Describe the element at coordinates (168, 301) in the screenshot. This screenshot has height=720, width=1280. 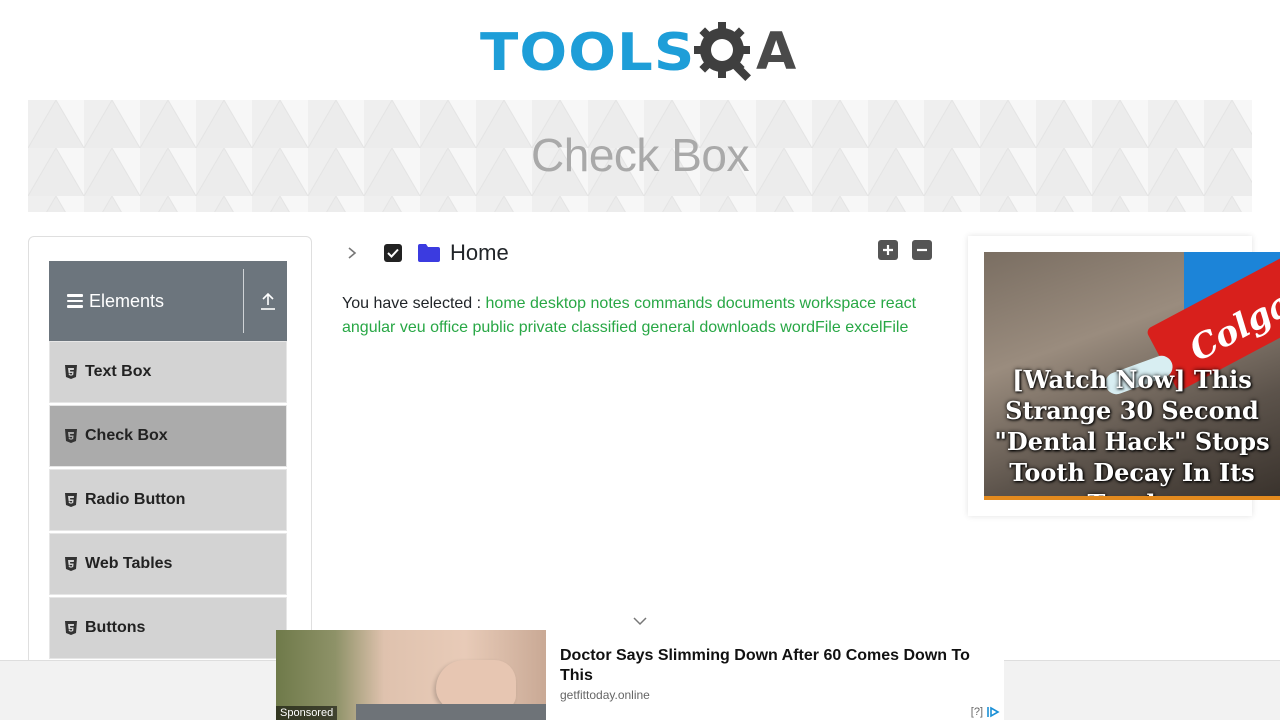
I see `group-header-elements: Elements` at that location.